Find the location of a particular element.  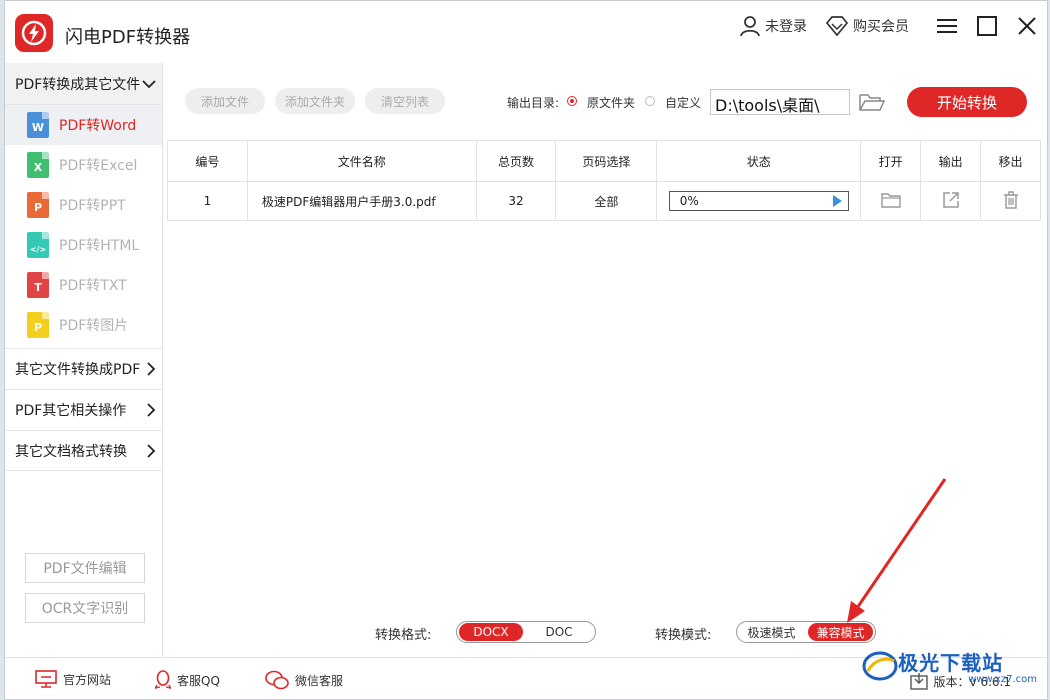

diamond-icon is located at coordinates (837, 26).